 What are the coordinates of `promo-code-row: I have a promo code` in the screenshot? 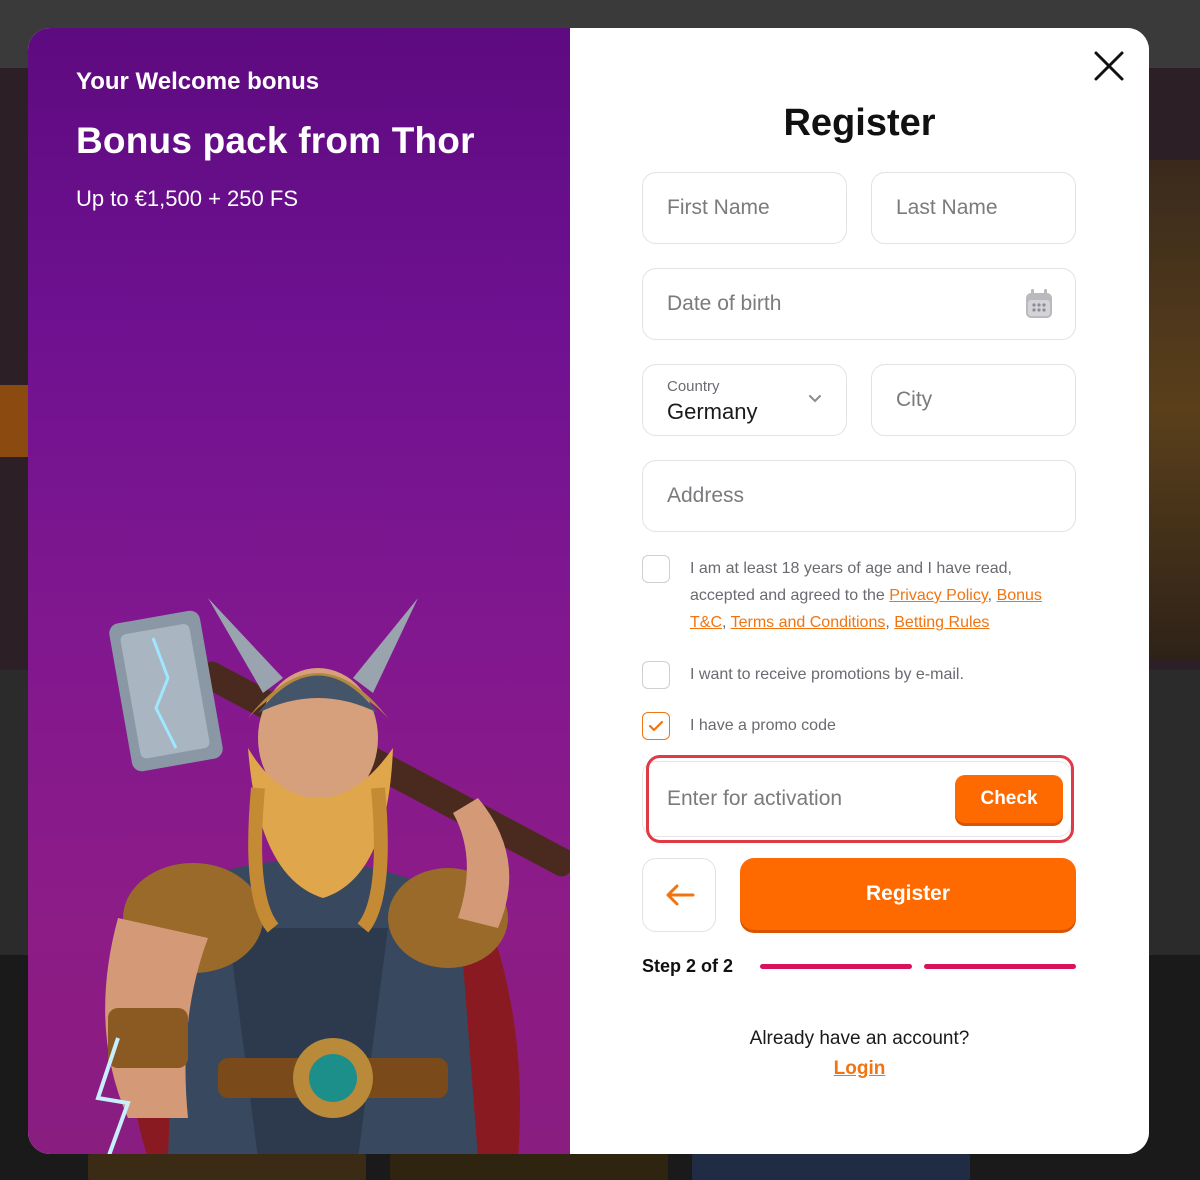 It's located at (739, 726).